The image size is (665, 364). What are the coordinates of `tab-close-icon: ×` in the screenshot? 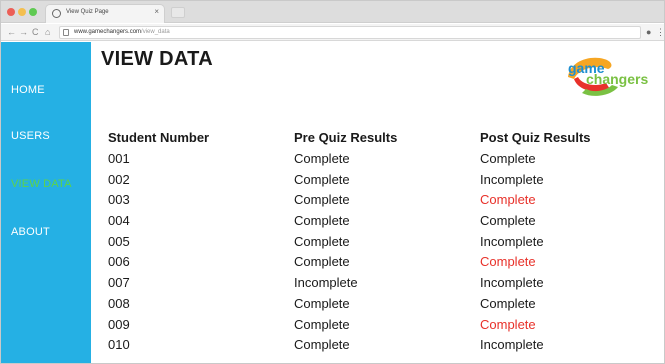 It's located at (156, 12).